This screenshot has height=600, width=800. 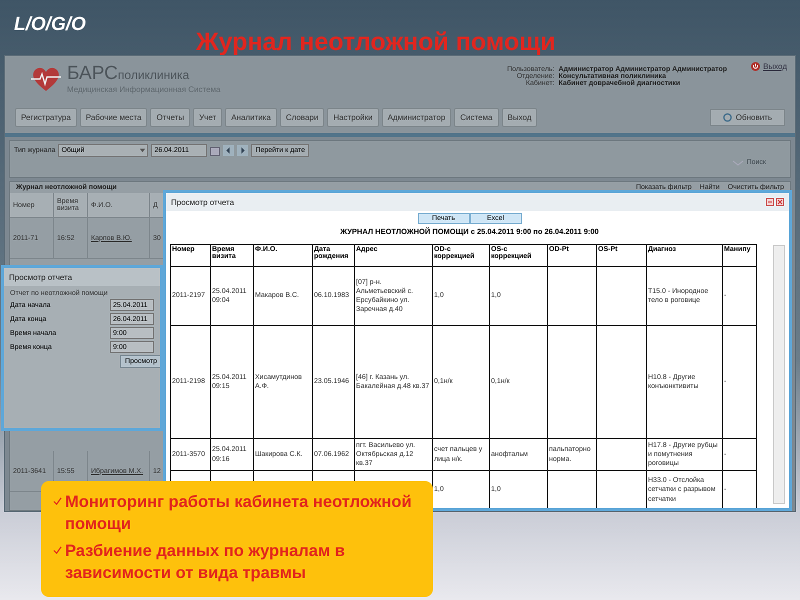 I want to click on minimize-icon, so click(x=770, y=202).